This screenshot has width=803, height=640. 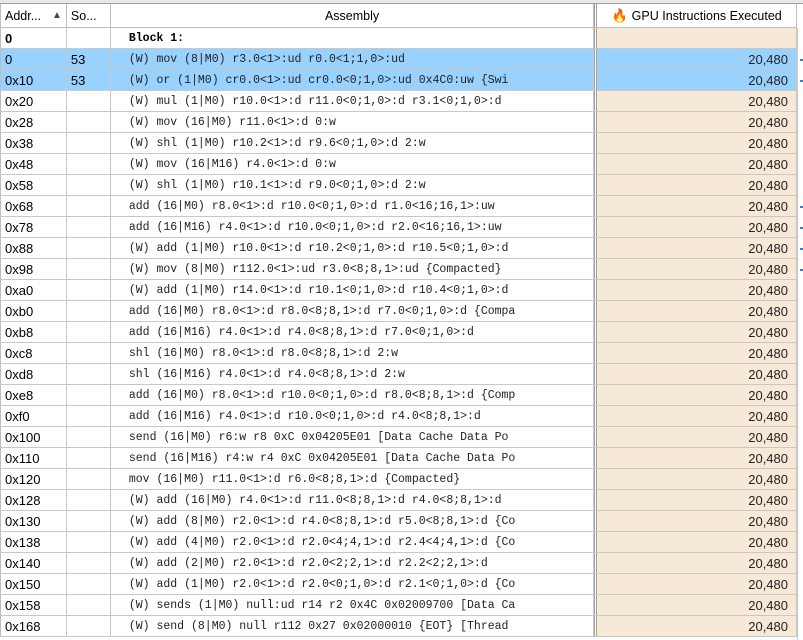 I want to click on table-row: 0x28 (W) mov (16|M0) r11.0<1>:d 0:w 20,480, so click(x=398, y=122).